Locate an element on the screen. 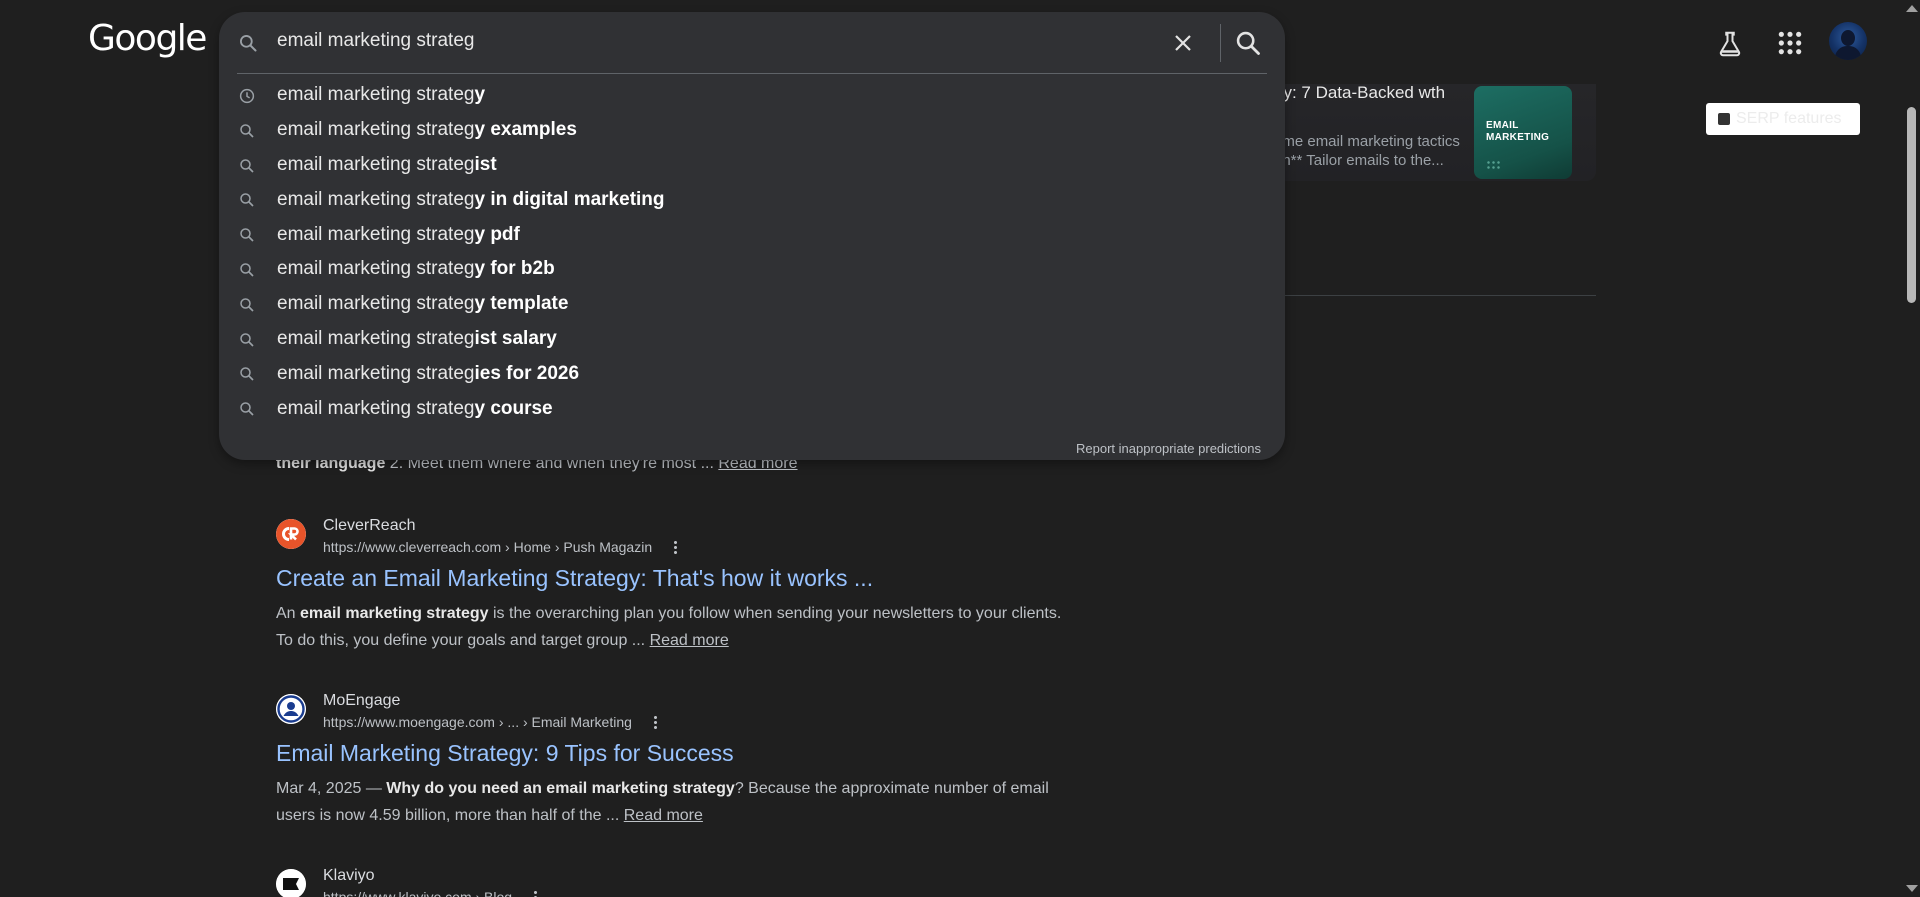 The height and width of the screenshot is (897, 1920). thumbnail-text: EMAIL MARKETING is located at coordinates (1518, 131).